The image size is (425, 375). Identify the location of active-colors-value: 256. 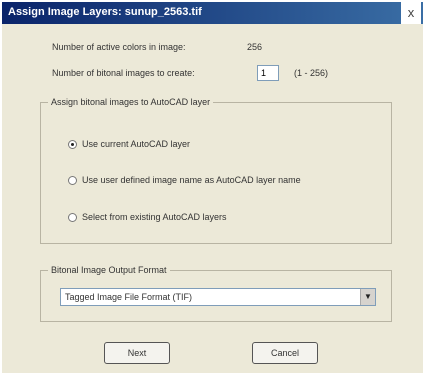
(255, 47).